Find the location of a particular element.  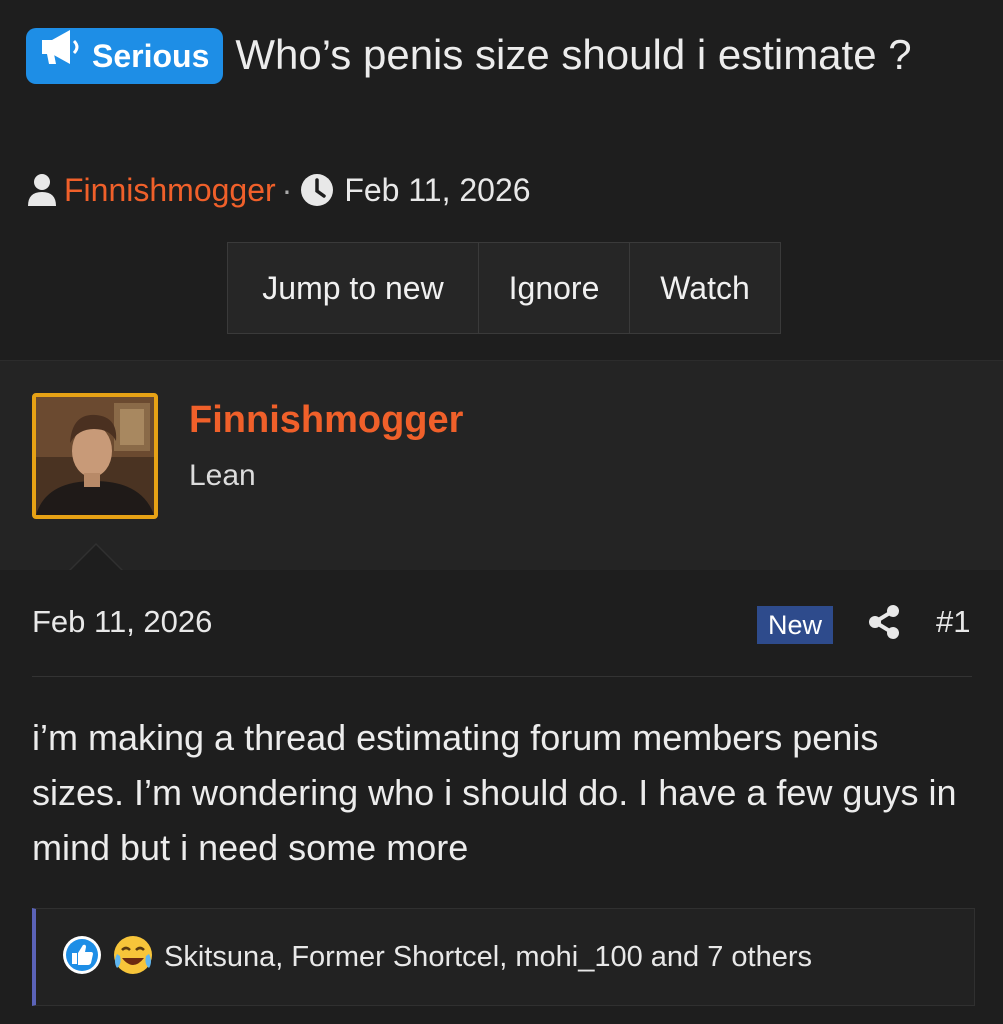

post-username: Finnishmogger is located at coordinates (326, 420).